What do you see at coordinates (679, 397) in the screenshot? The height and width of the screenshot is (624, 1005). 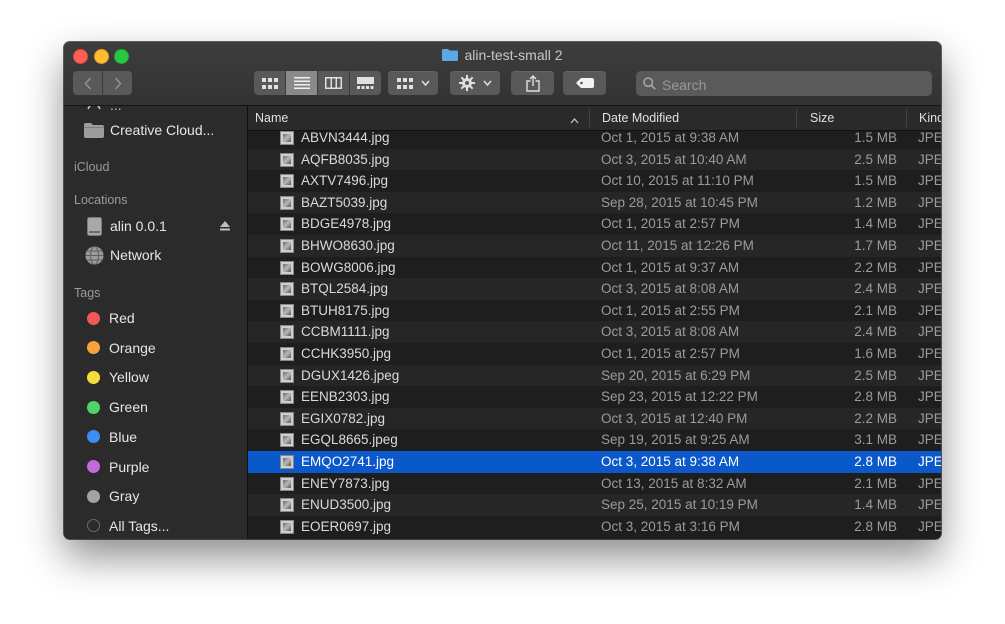 I see `file-date-modified: Sep 23, 2015 at 12:22 PM` at bounding box center [679, 397].